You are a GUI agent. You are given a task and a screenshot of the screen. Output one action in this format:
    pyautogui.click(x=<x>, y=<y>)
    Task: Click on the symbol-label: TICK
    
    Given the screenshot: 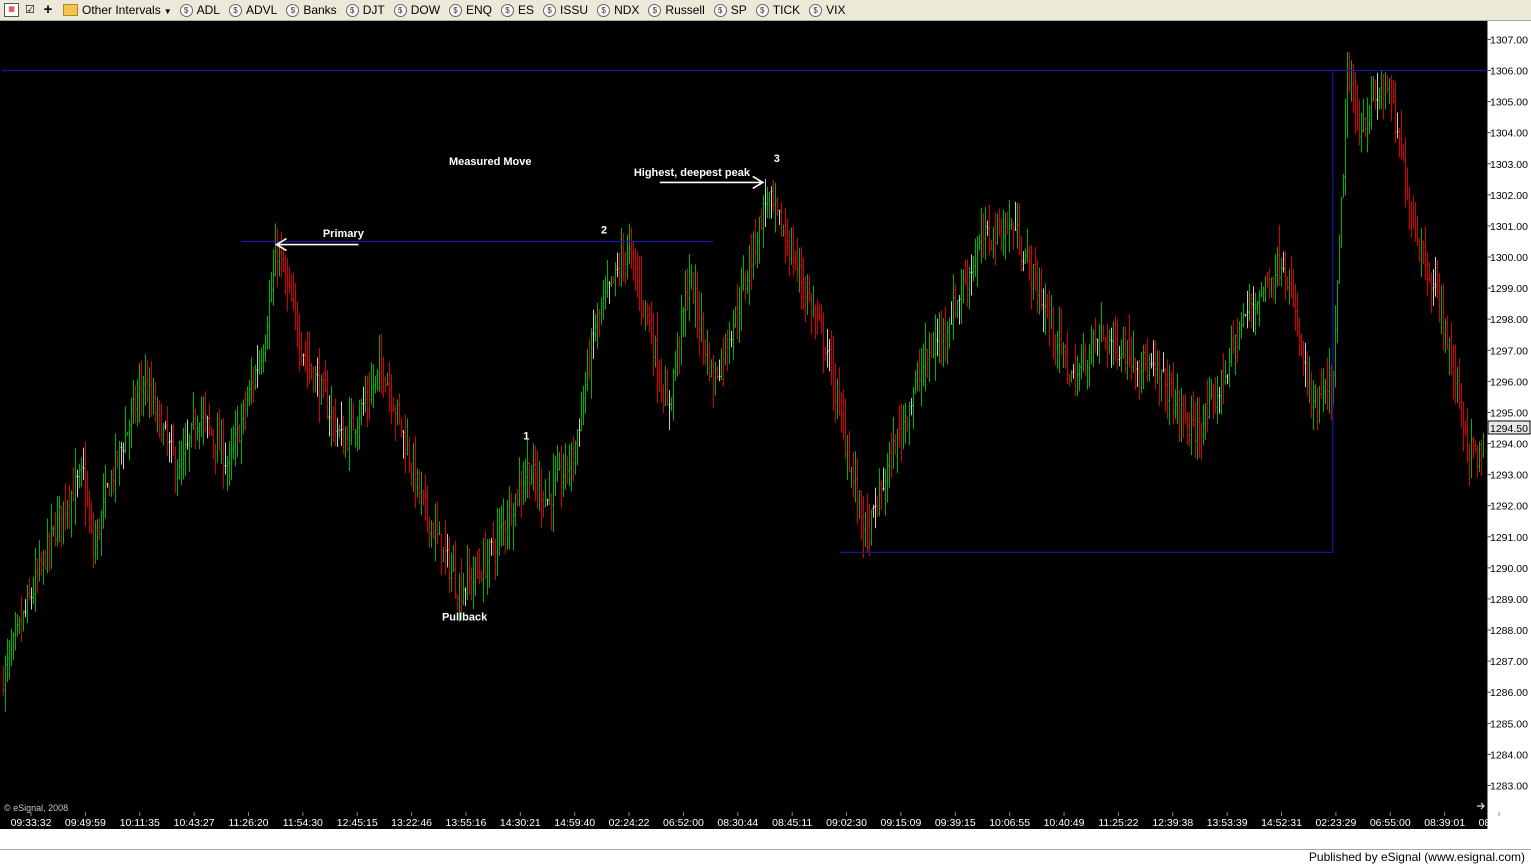 What is the action you would take?
    pyautogui.click(x=786, y=10)
    